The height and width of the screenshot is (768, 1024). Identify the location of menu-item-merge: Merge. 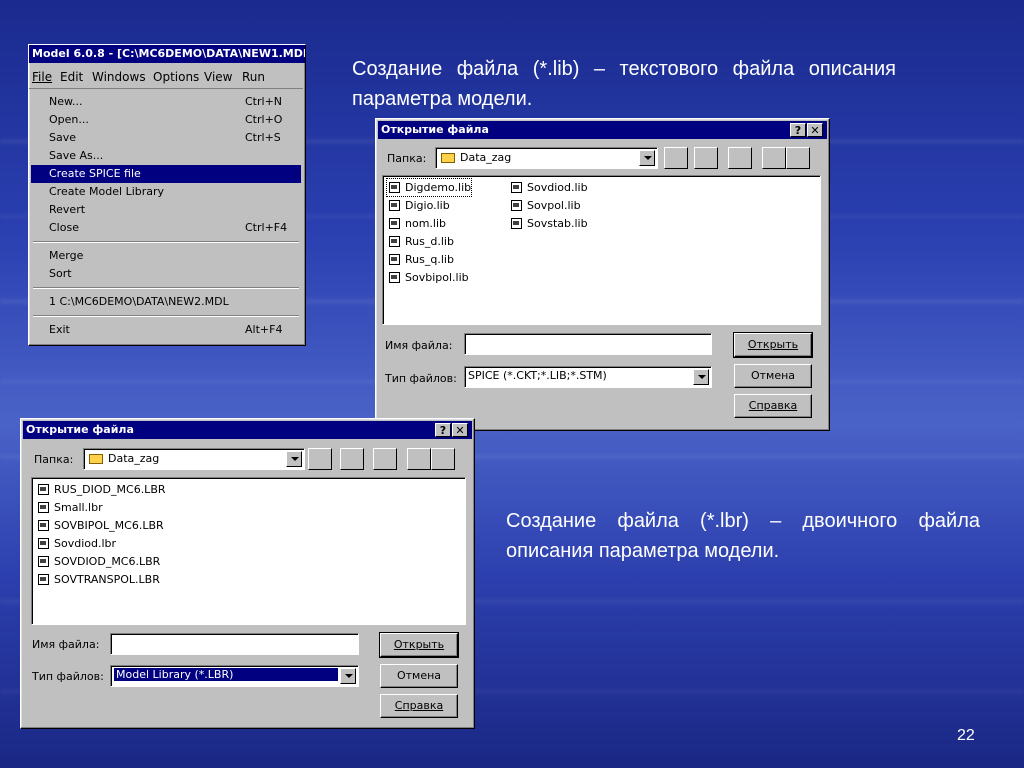
(166, 256).